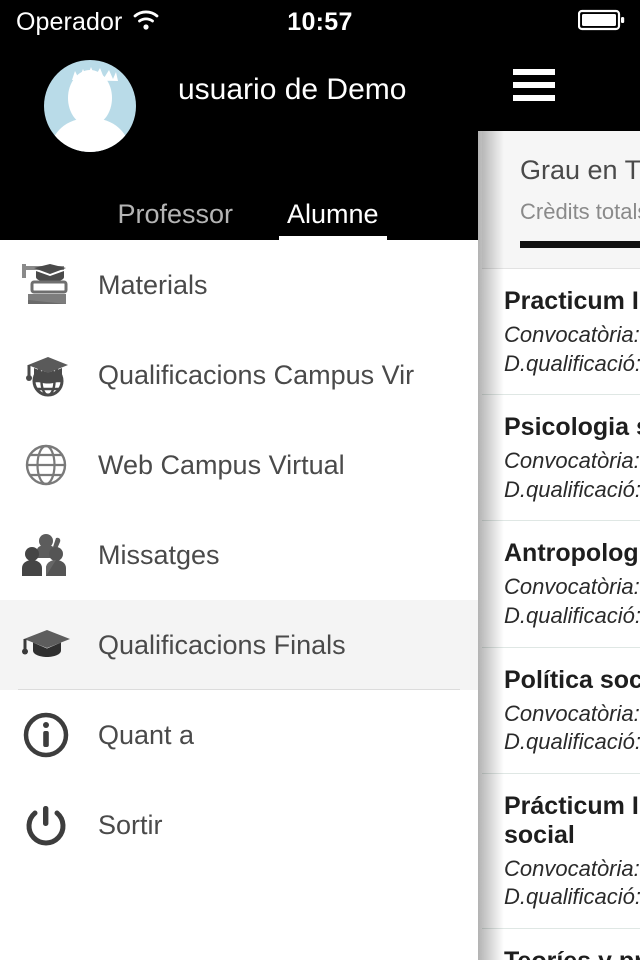 Image resolution: width=640 pixels, height=960 pixels. What do you see at coordinates (46, 375) in the screenshot?
I see `graduation-globe-icon` at bounding box center [46, 375].